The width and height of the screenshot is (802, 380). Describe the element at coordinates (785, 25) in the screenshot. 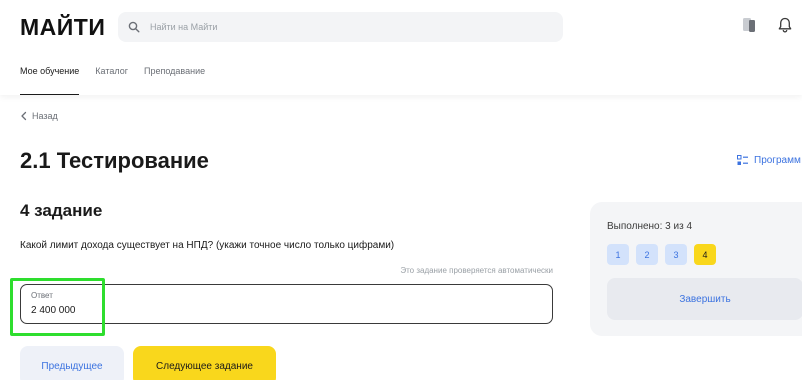

I see `bell-icon` at that location.